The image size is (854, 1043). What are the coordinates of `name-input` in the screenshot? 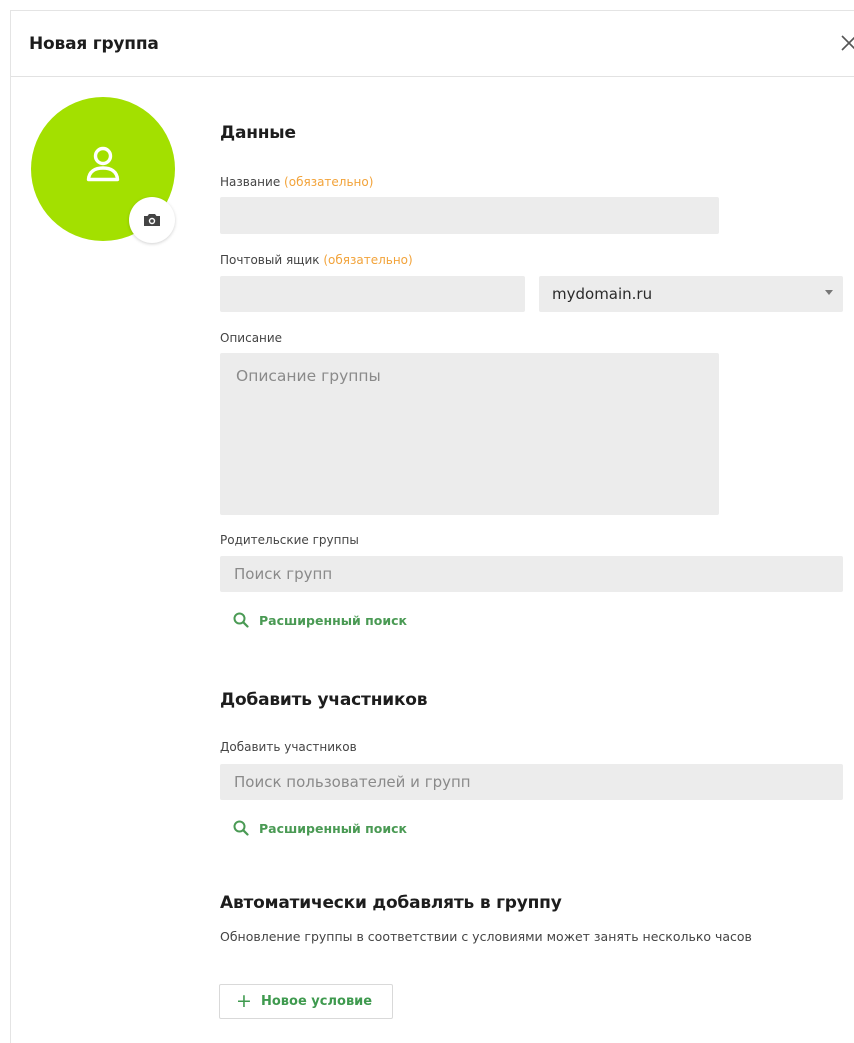 It's located at (469, 215).